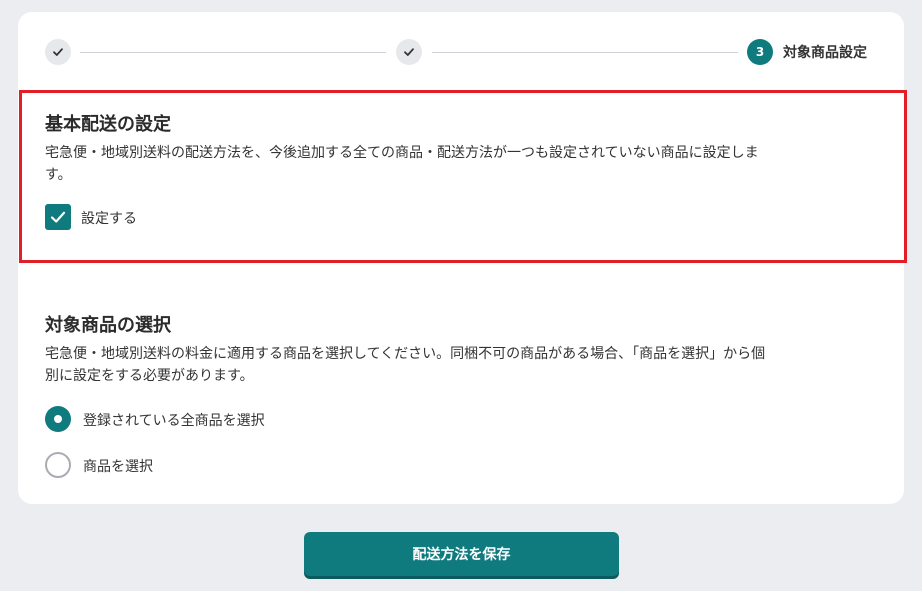 The height and width of the screenshot is (591, 922). I want to click on basic-shipping-checkbox-label: 設定する, so click(109, 218).